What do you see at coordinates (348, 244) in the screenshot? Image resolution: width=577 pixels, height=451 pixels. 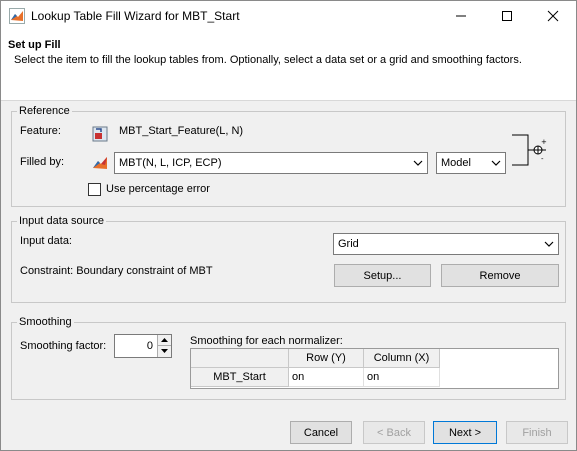 I see `input-data-value: Grid` at bounding box center [348, 244].